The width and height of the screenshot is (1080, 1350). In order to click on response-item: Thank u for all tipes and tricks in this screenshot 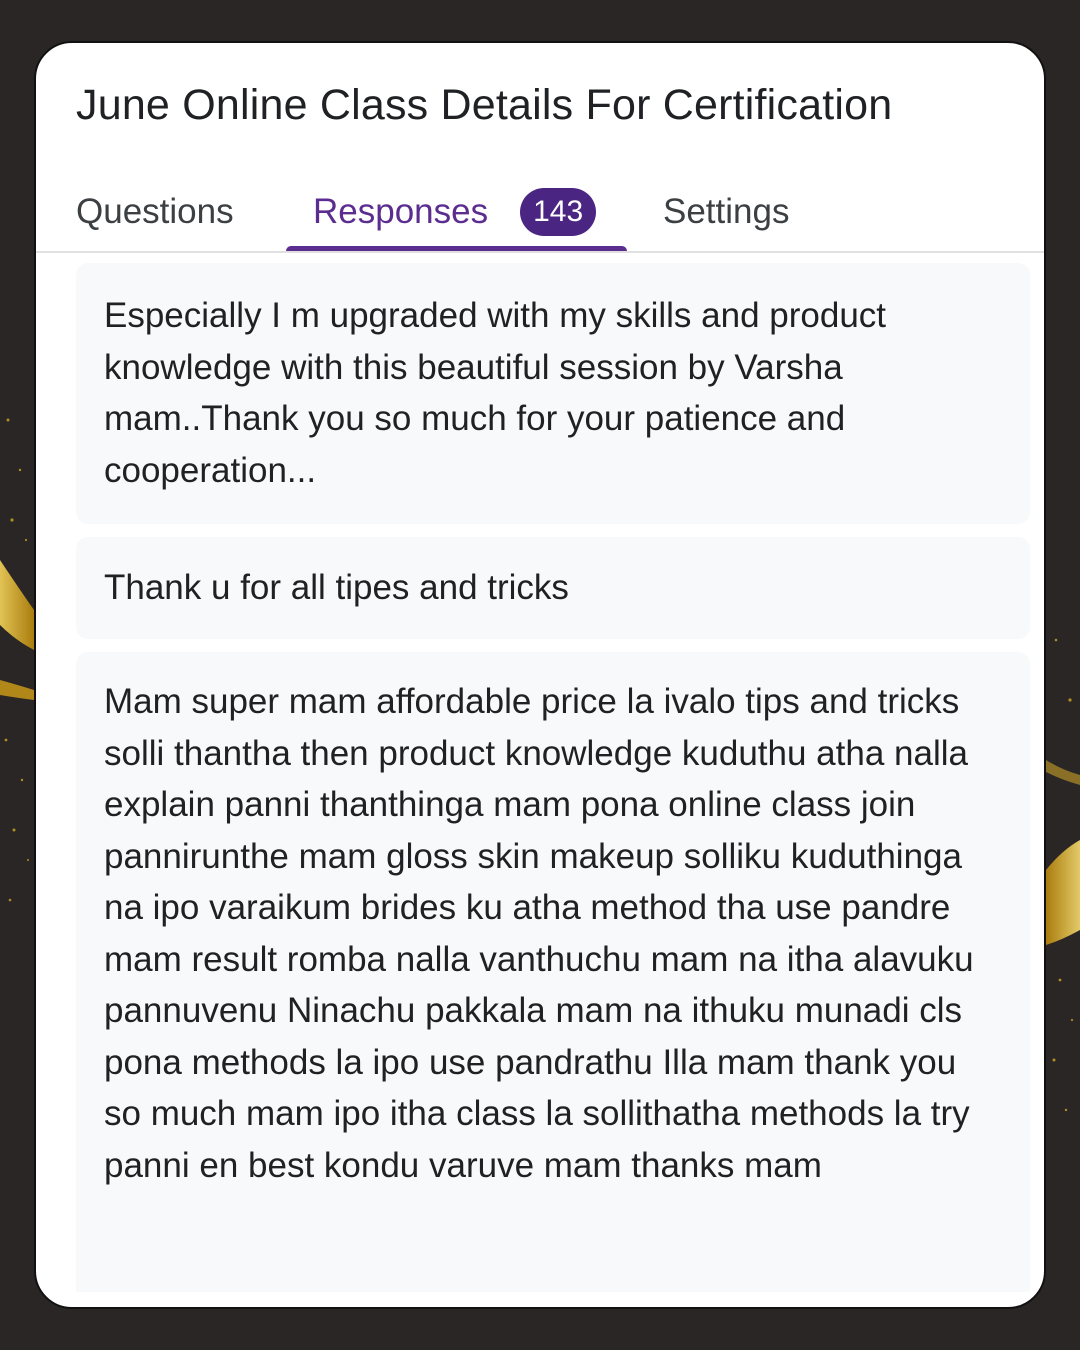, I will do `click(553, 588)`.